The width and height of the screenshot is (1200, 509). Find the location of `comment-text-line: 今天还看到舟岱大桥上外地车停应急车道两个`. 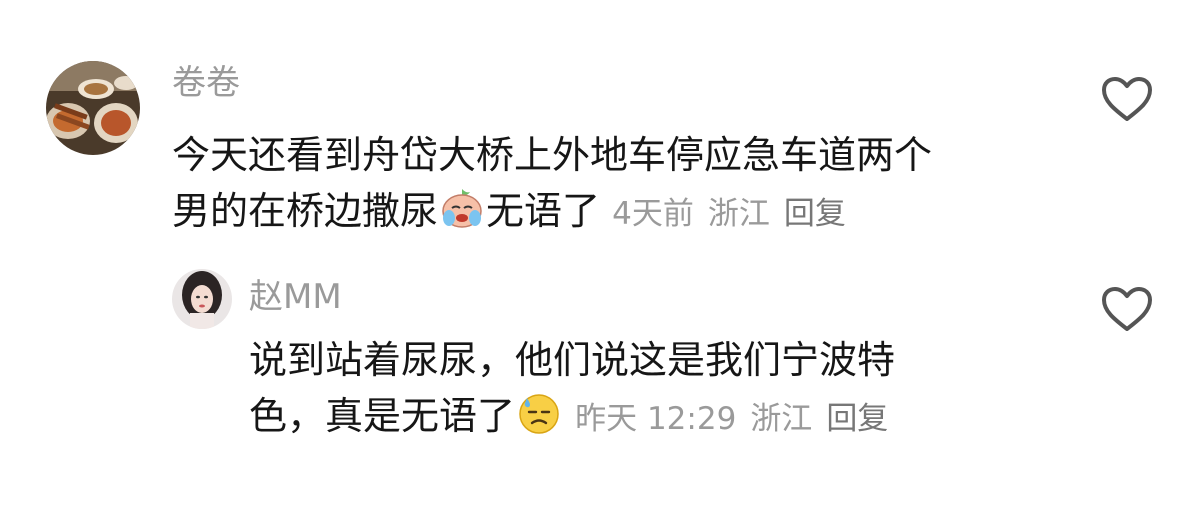

comment-text-line: 今天还看到舟岱大桥上外地车停应急车道两个 is located at coordinates (552, 155).